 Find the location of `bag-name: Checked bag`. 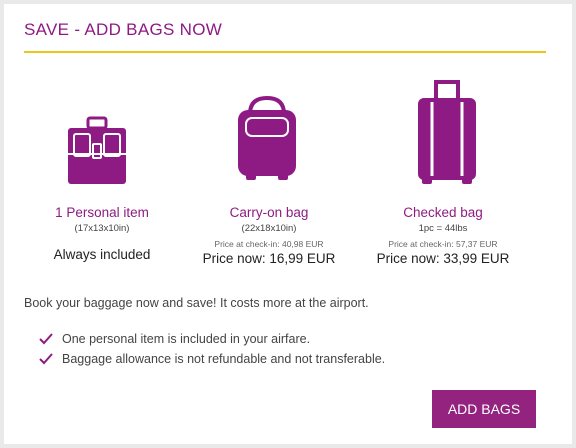

bag-name: Checked bag is located at coordinates (443, 212).